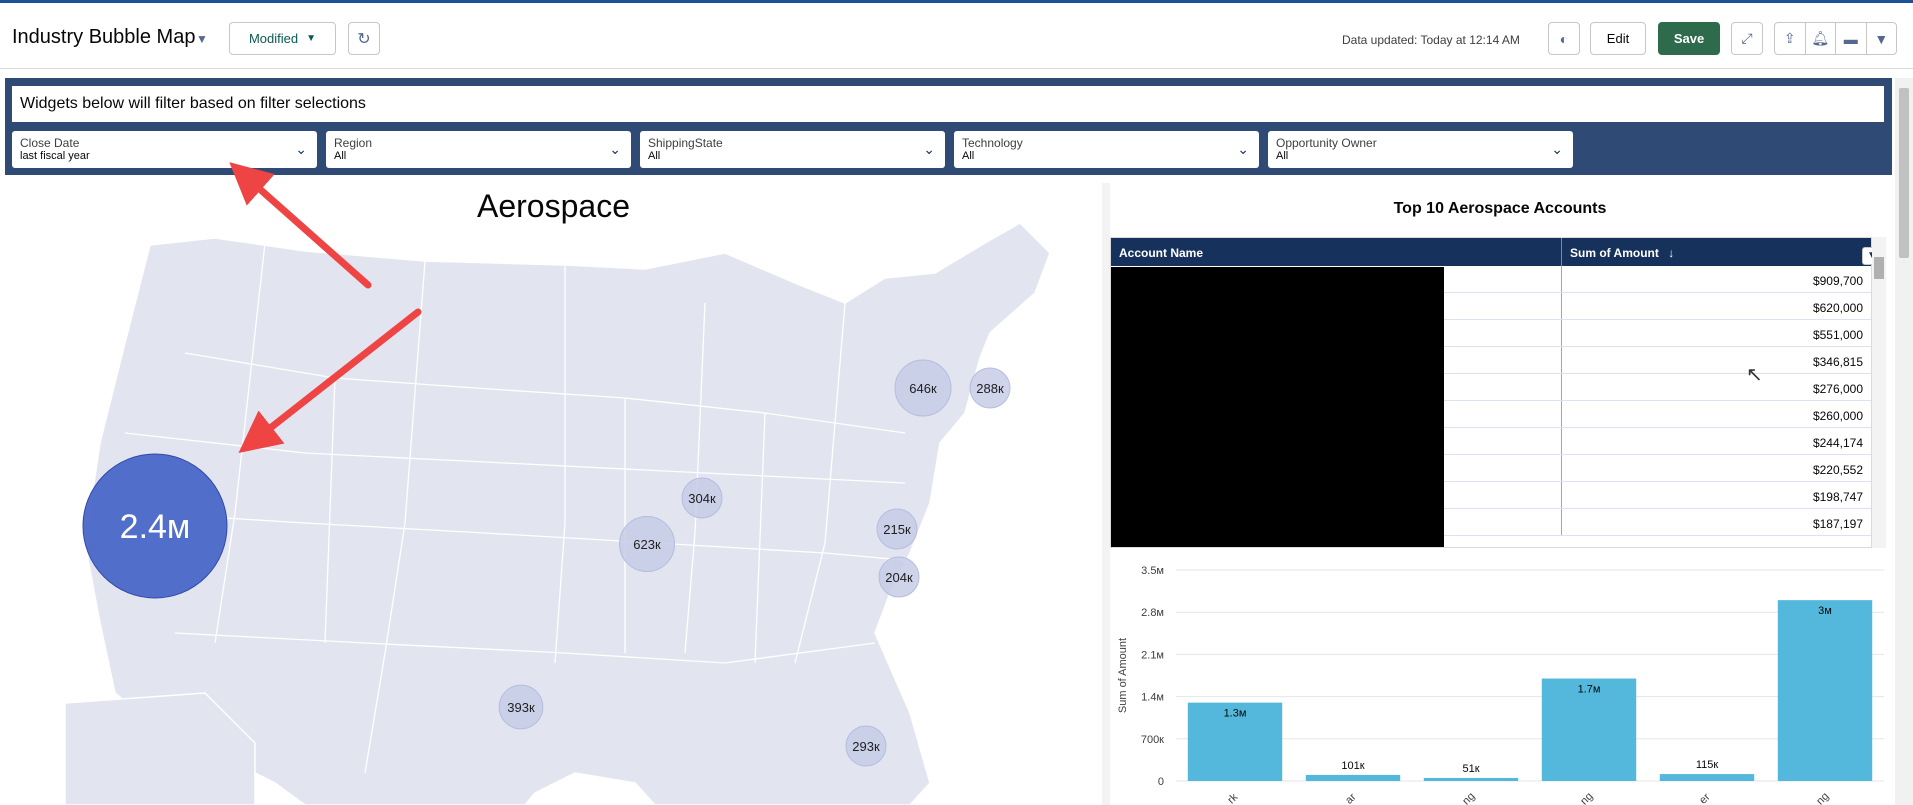  I want to click on bubble-label: 2.4м, so click(155, 527).